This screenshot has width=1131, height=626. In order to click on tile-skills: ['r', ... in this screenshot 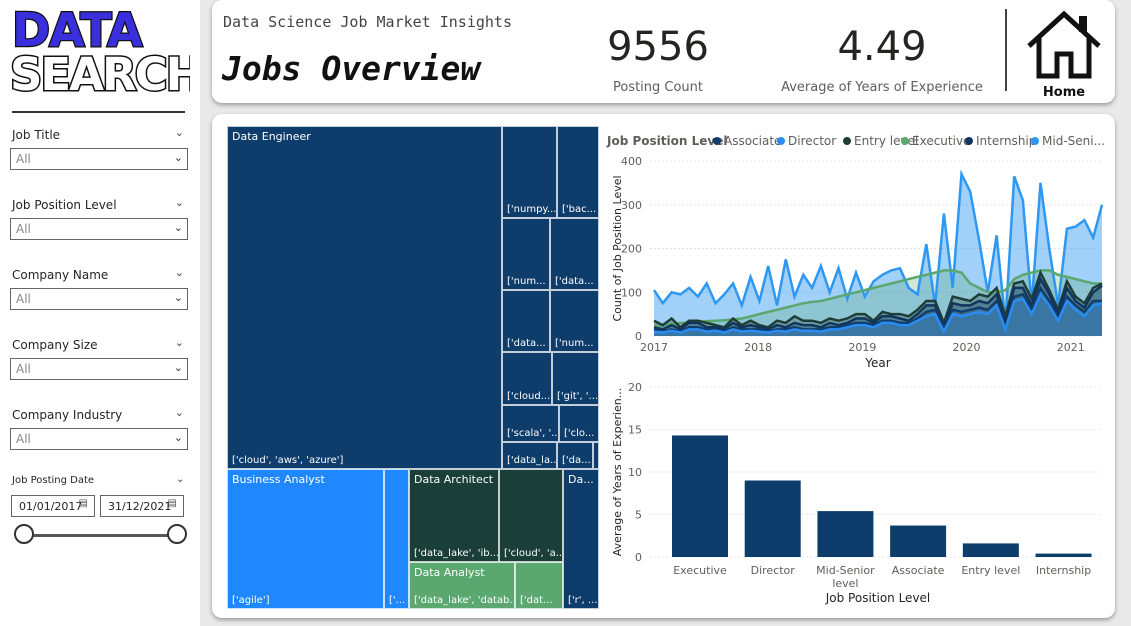, I will do `click(583, 600)`.